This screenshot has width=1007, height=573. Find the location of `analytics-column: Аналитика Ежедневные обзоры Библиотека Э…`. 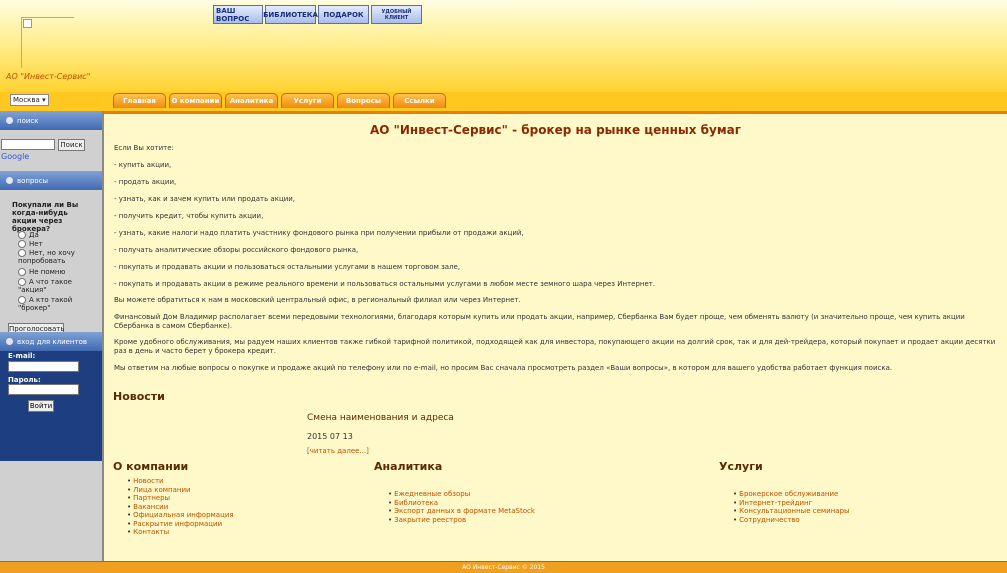

analytics-column: Аналитика Ежедневные обзоры Библиотека Э… is located at coordinates (454, 492).